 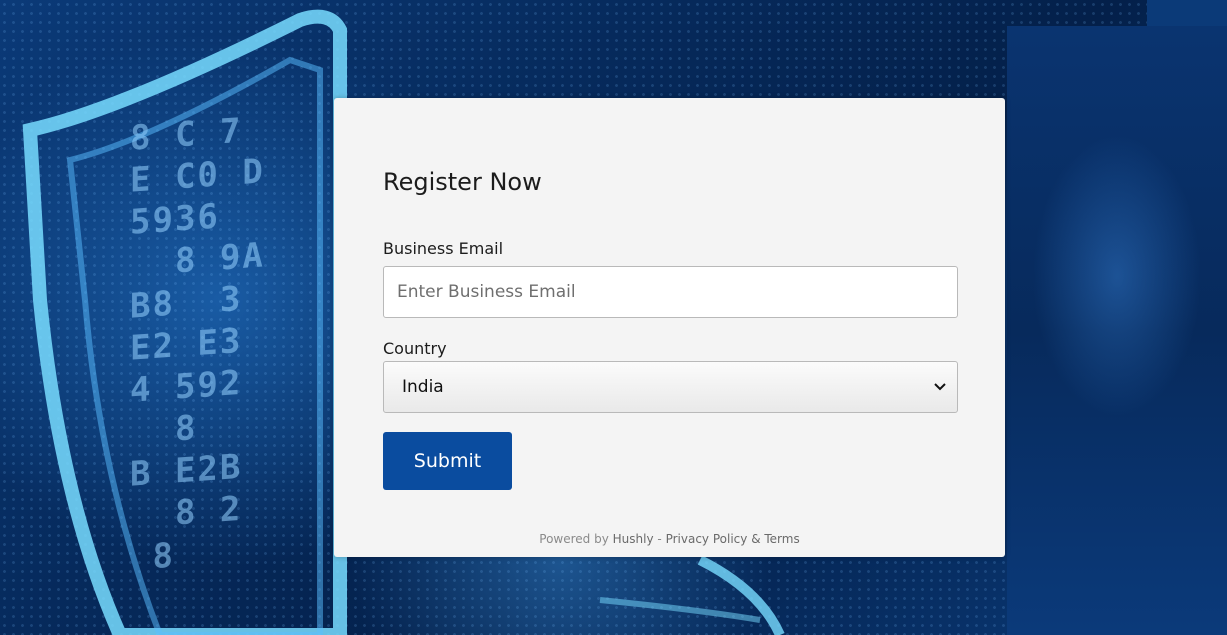 I want to click on background-right-top-block, so click(x=1187, y=13).